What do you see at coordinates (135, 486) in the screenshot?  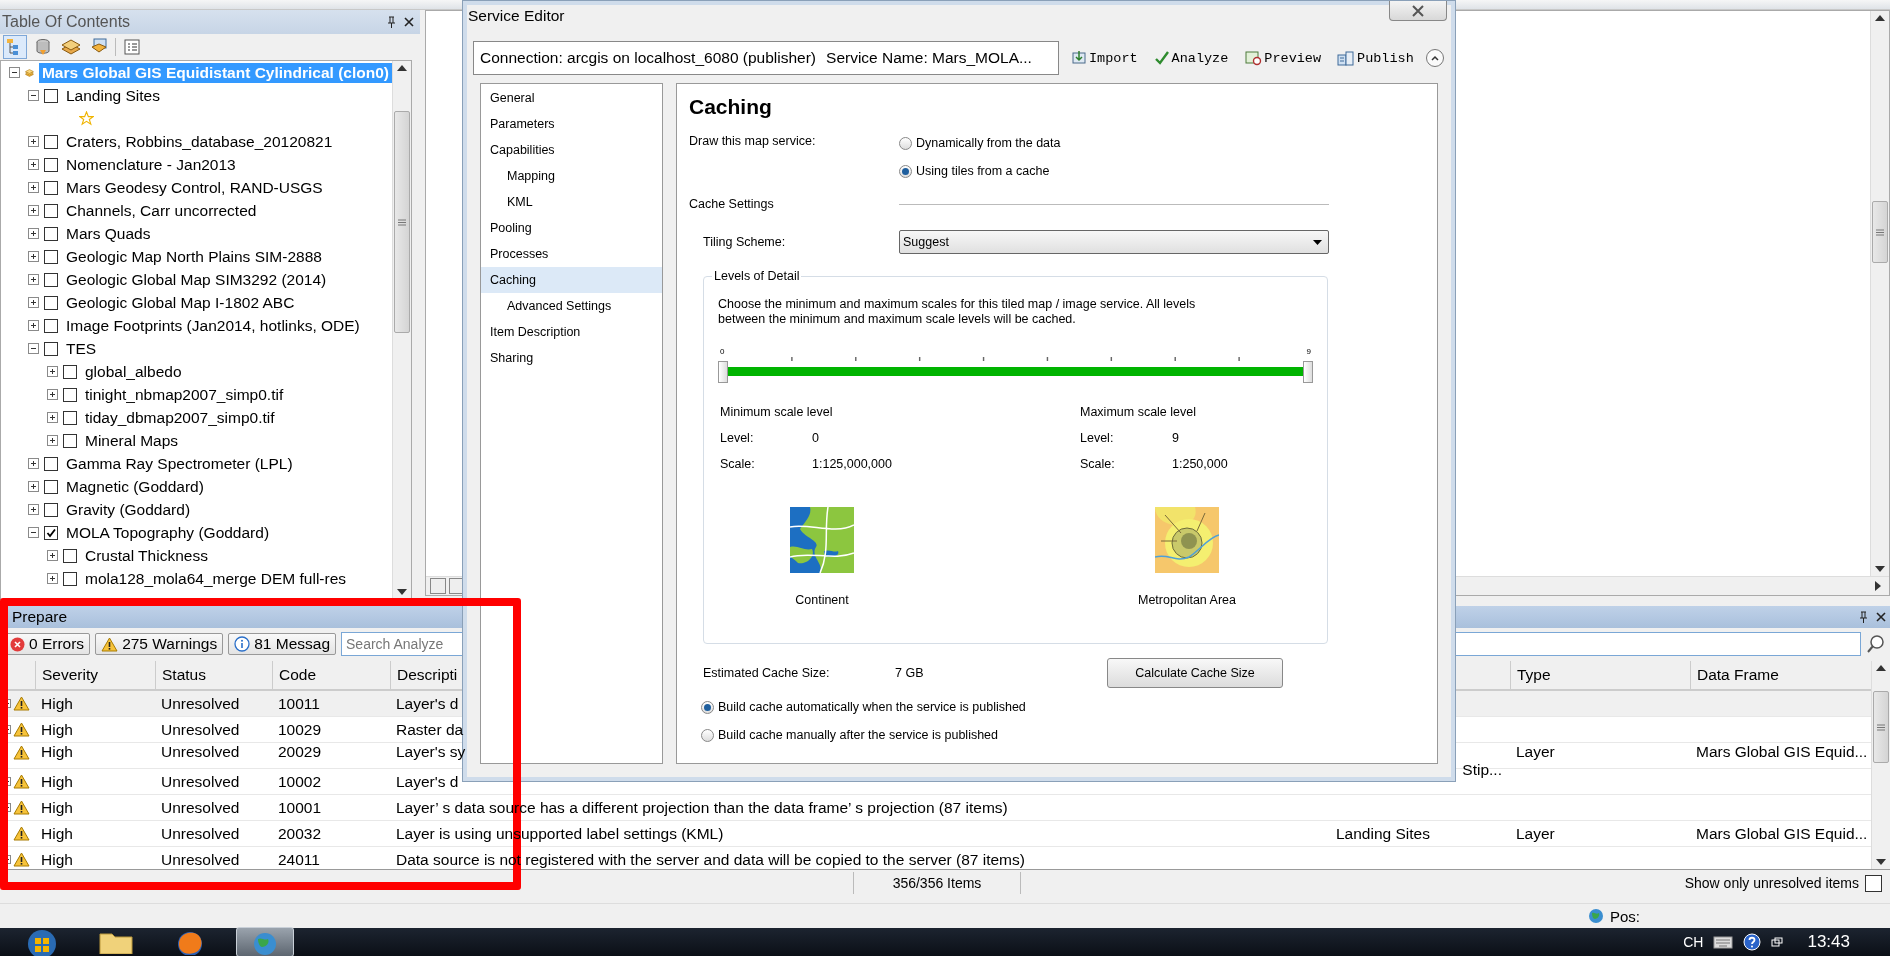 I see `tree-item: Magnetic (Goddard)` at bounding box center [135, 486].